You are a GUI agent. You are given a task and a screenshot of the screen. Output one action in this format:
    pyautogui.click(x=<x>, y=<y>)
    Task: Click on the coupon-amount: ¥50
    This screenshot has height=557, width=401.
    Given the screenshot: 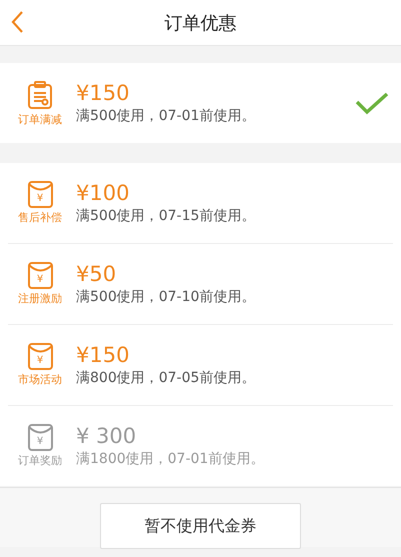 What is the action you would take?
    pyautogui.click(x=97, y=274)
    